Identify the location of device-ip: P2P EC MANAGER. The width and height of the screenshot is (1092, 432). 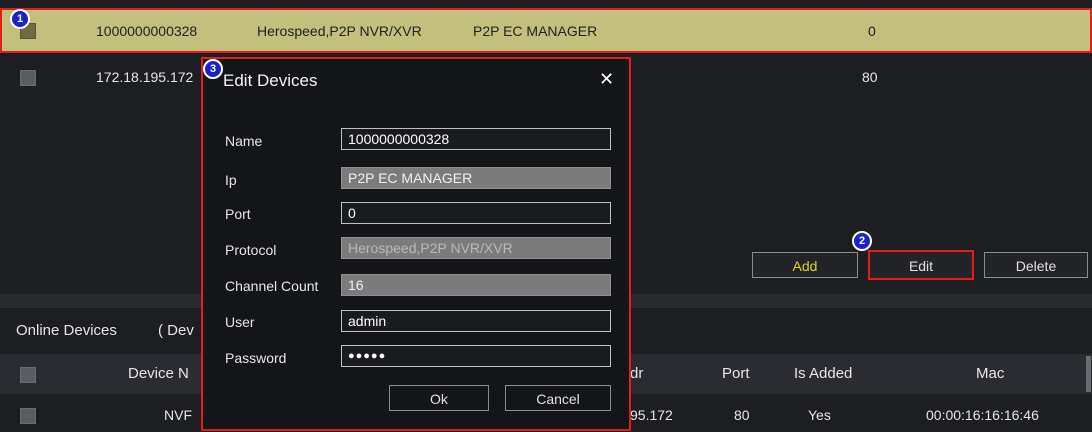
(535, 31).